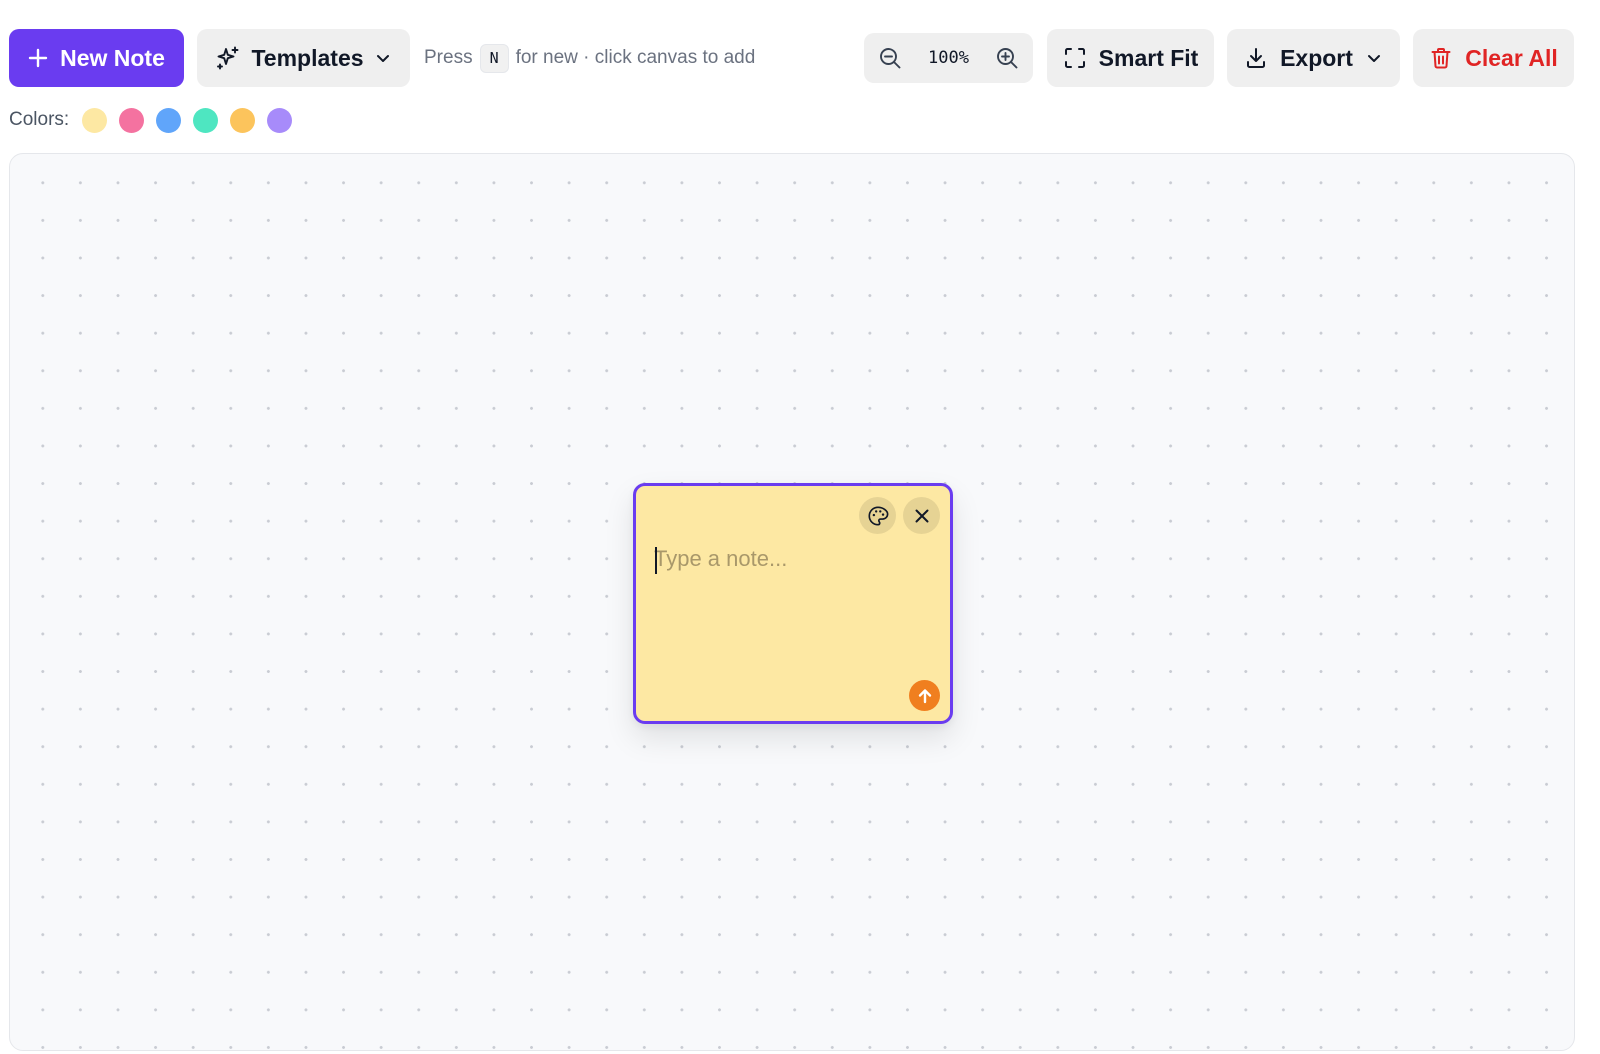 Image resolution: width=1600 pixels, height=1054 pixels. What do you see at coordinates (243, 120) in the screenshot?
I see `color-swatch-orange` at bounding box center [243, 120].